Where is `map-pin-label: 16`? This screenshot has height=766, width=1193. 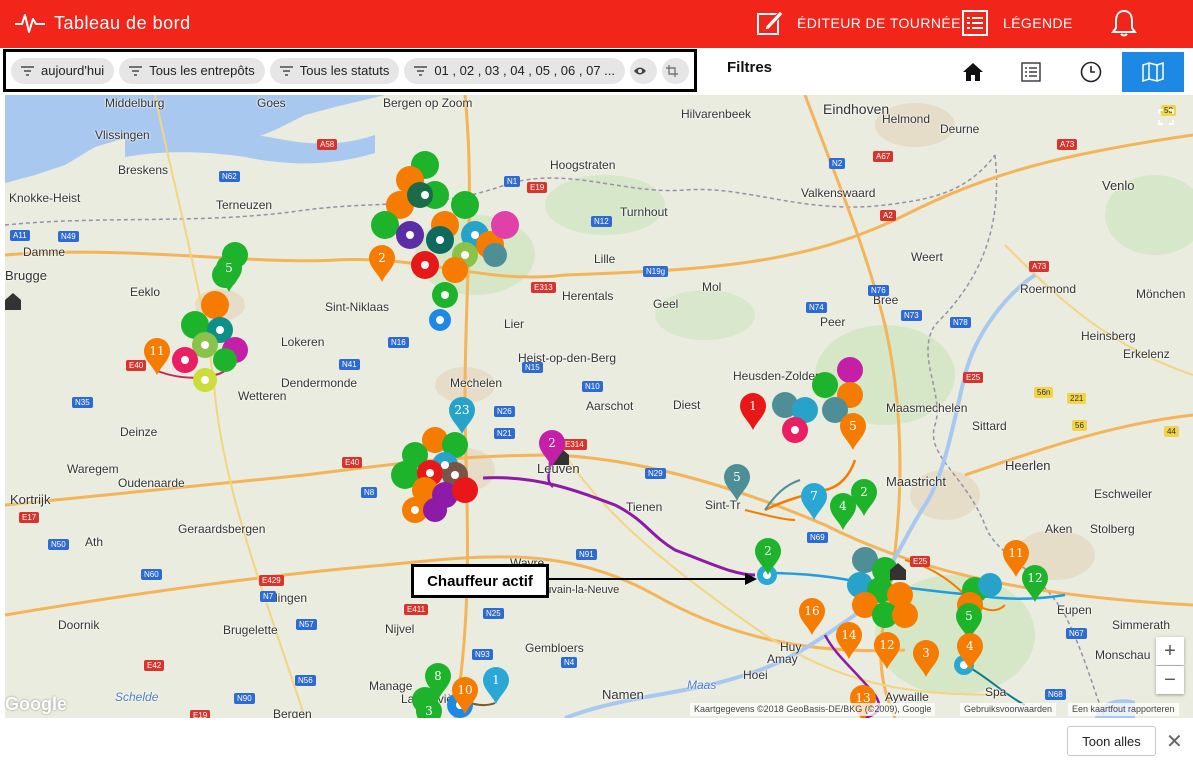
map-pin-label: 16 is located at coordinates (811, 611).